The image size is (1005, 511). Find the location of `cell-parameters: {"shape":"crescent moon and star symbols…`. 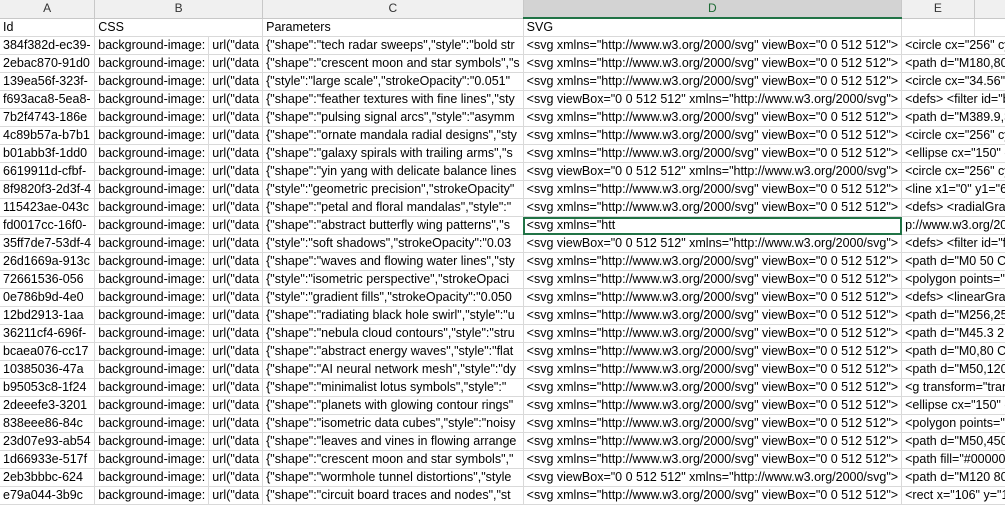

cell-parameters: {"shape":"crescent moon and star symbols… is located at coordinates (393, 459).